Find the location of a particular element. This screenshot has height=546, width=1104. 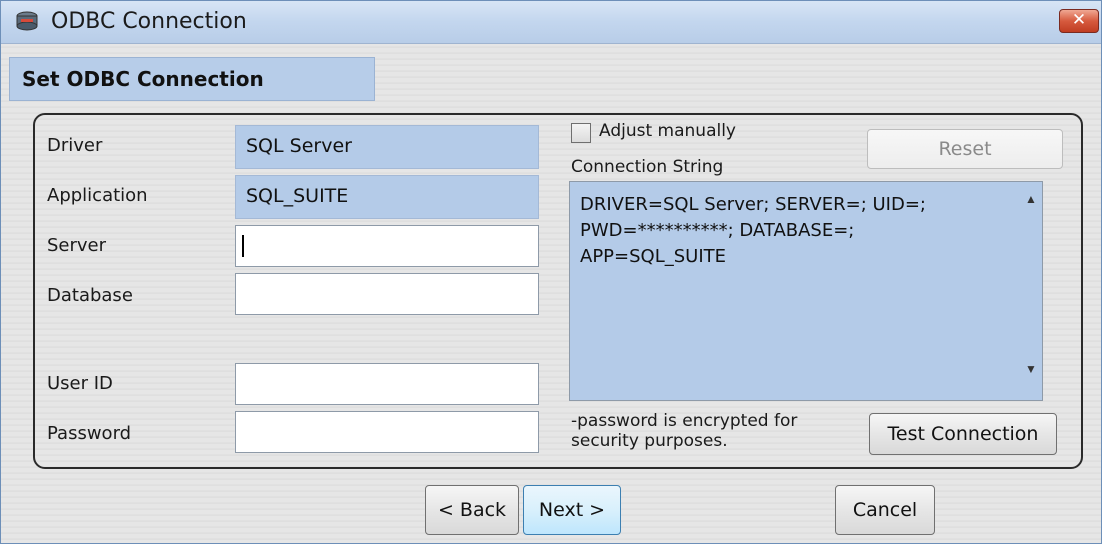

driver-field: SQL Server is located at coordinates (387, 147).